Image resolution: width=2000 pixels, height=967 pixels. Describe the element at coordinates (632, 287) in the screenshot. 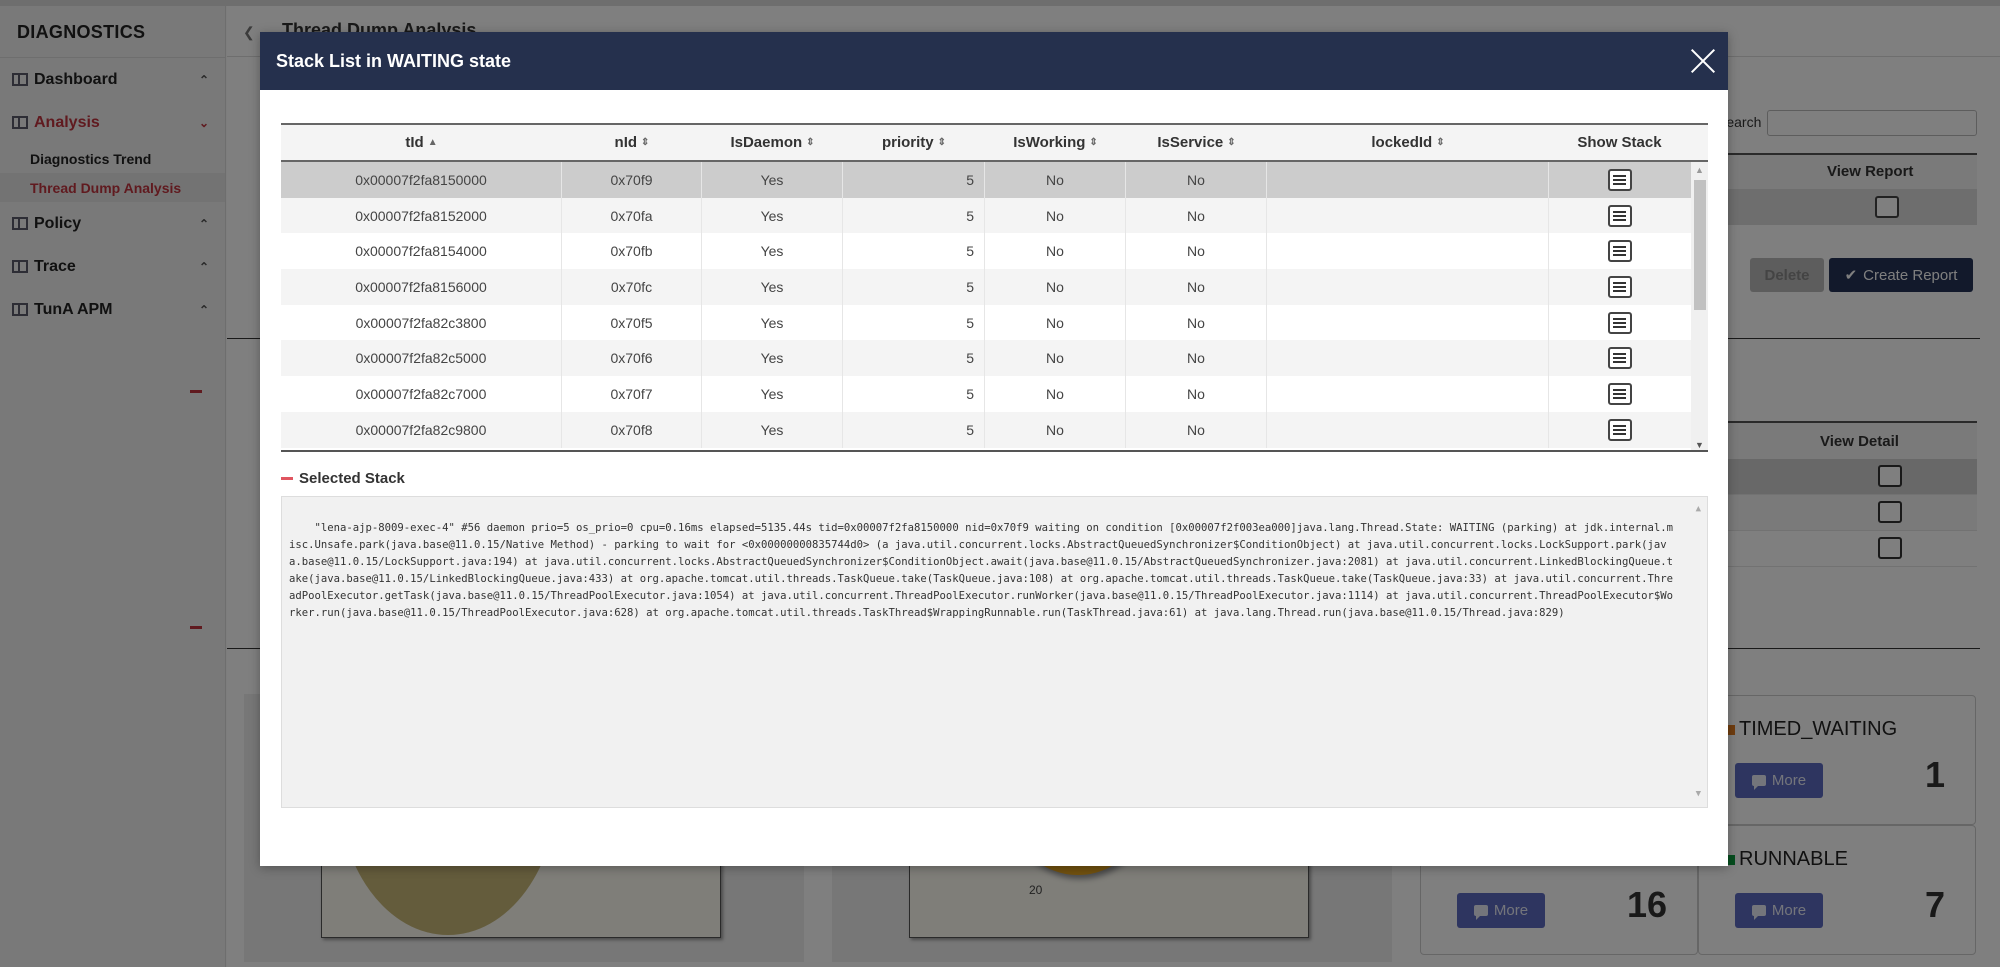

I see `cell-nid: 0x70fc` at that location.